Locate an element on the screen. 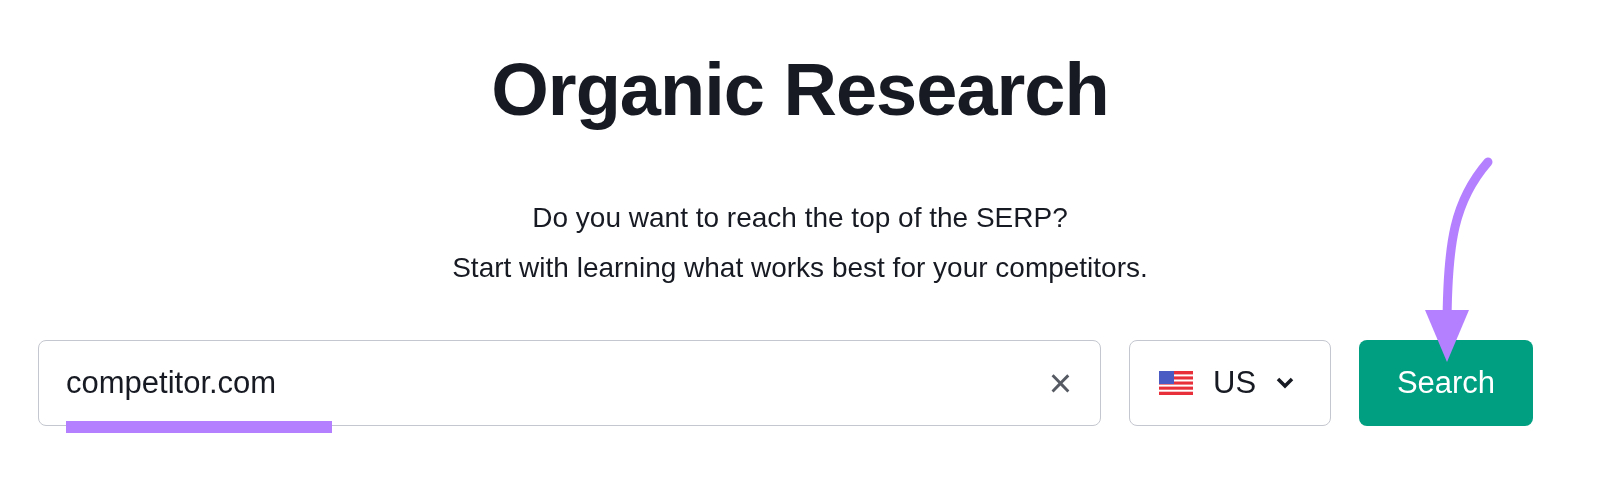 The height and width of the screenshot is (500, 1600). country-select: US is located at coordinates (1230, 383).